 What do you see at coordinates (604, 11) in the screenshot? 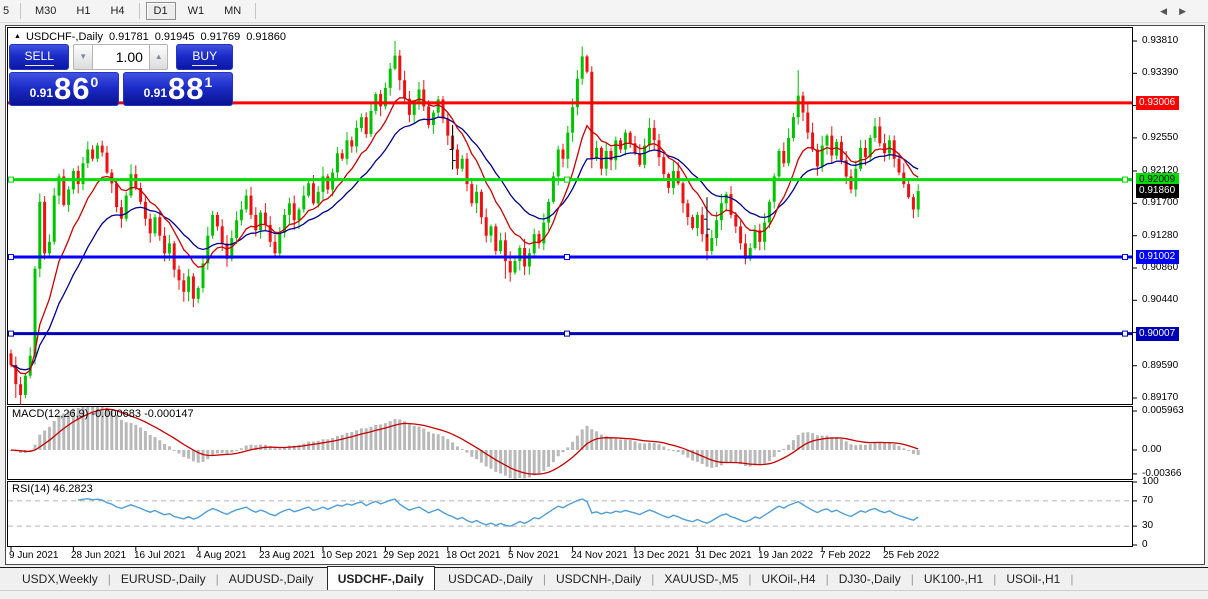
I see `timeframe-toolbar: 5 M30 H1 H4 D1 W1 MN` at bounding box center [604, 11].